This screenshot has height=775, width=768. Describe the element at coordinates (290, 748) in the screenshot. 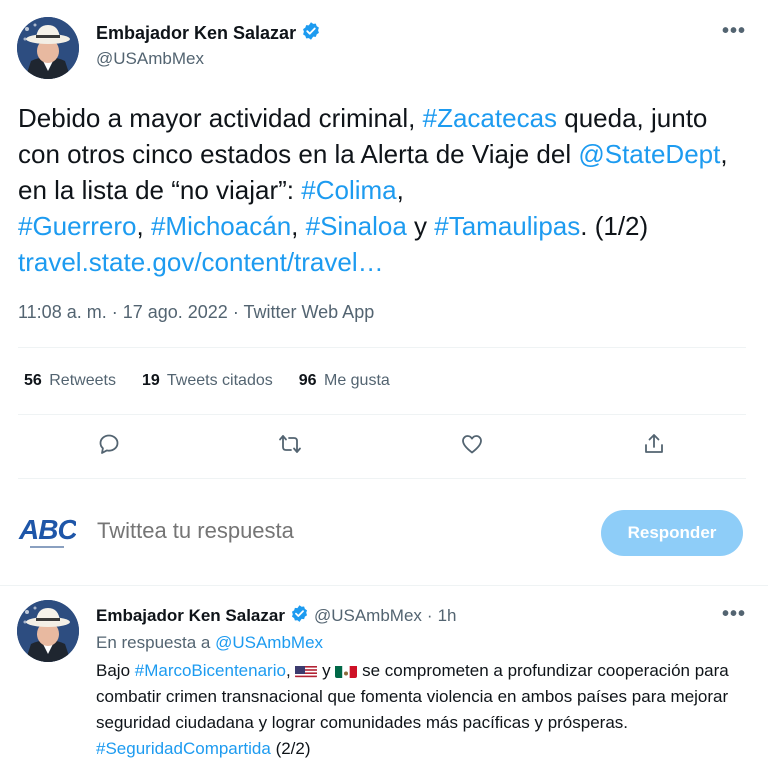

I see `tweet-text-part: (2/2)` at that location.